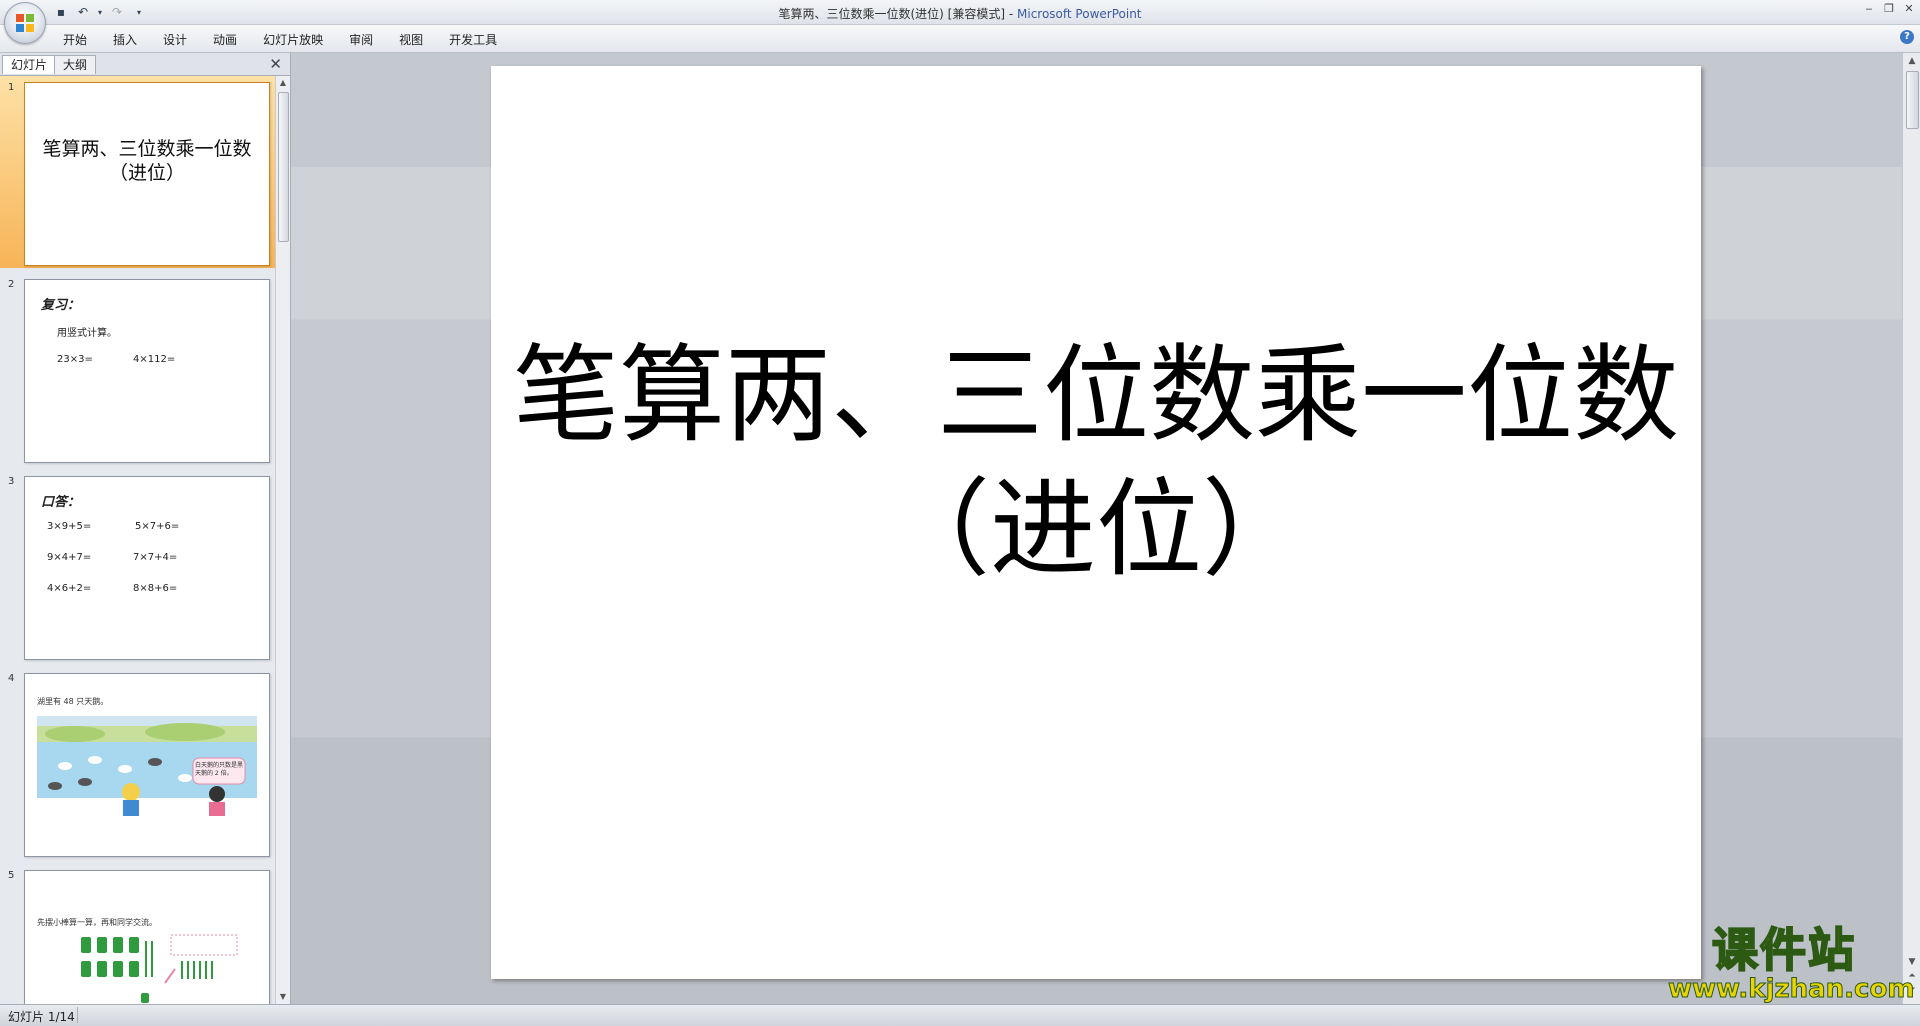 This screenshot has width=1920, height=1026. I want to click on thumbnail-number: 5, so click(11, 875).